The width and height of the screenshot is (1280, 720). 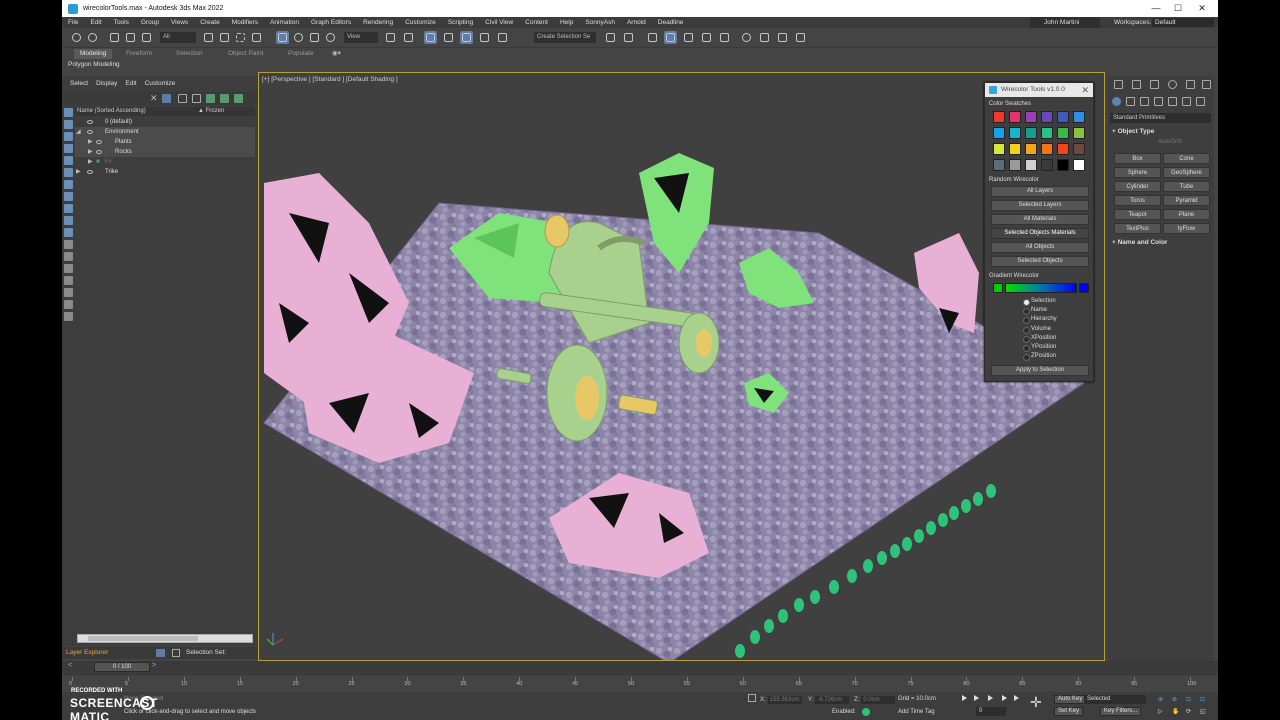 I want to click on tree-row-default-layer: 0 (default), so click(x=165, y=122).